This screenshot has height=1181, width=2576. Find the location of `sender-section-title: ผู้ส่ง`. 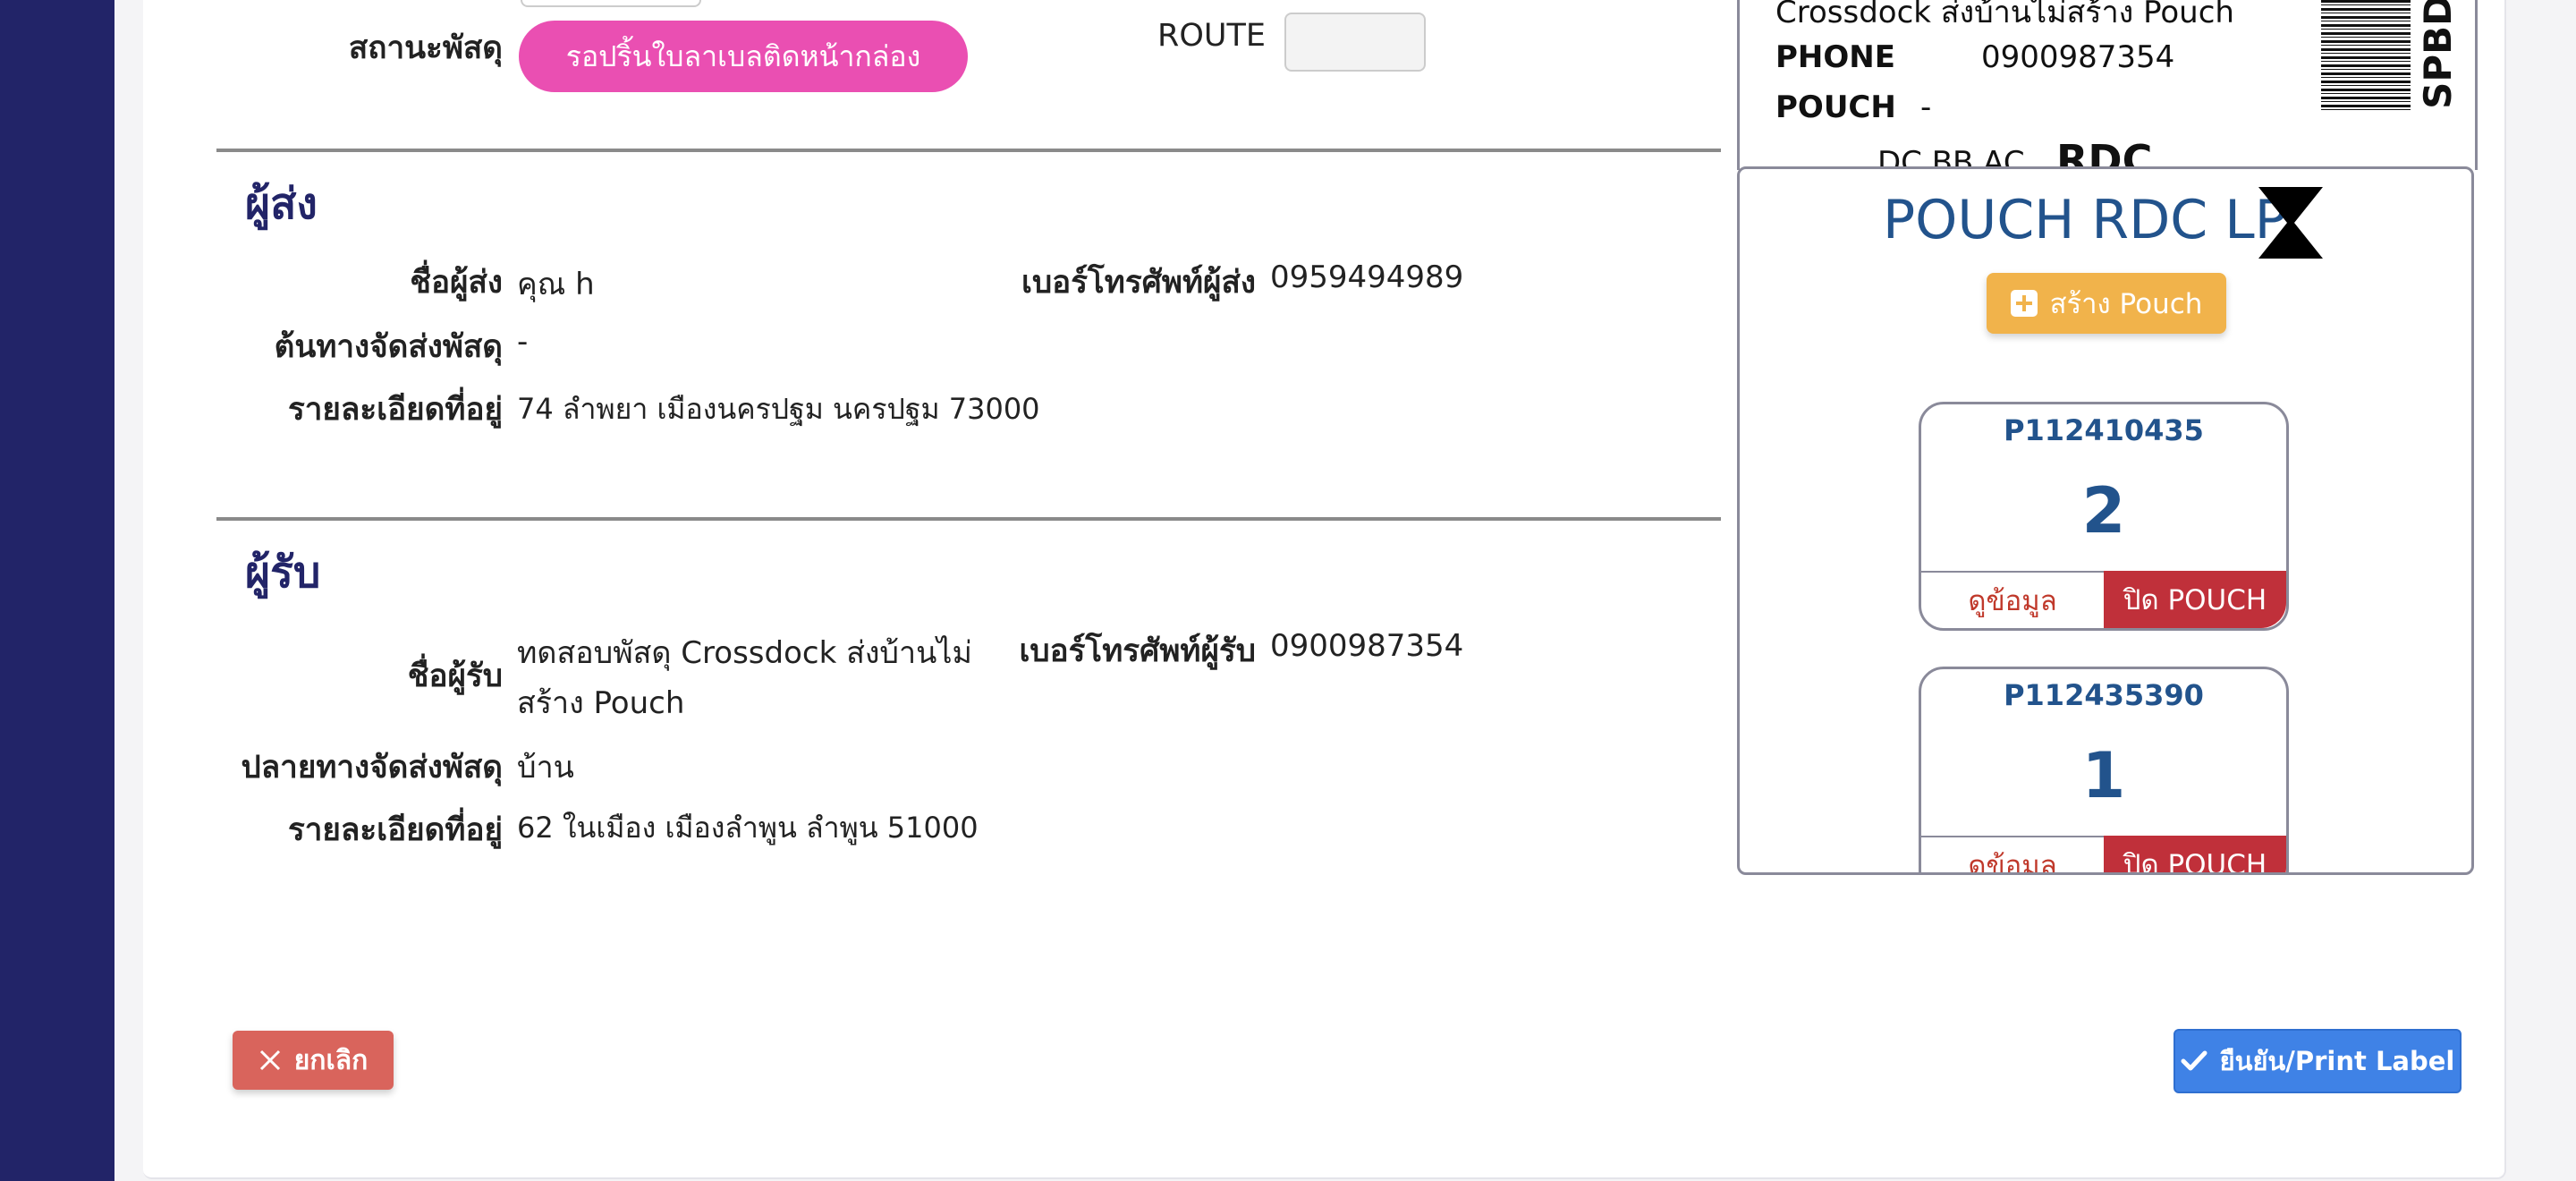

sender-section-title: ผู้ส่ง is located at coordinates (281, 204).